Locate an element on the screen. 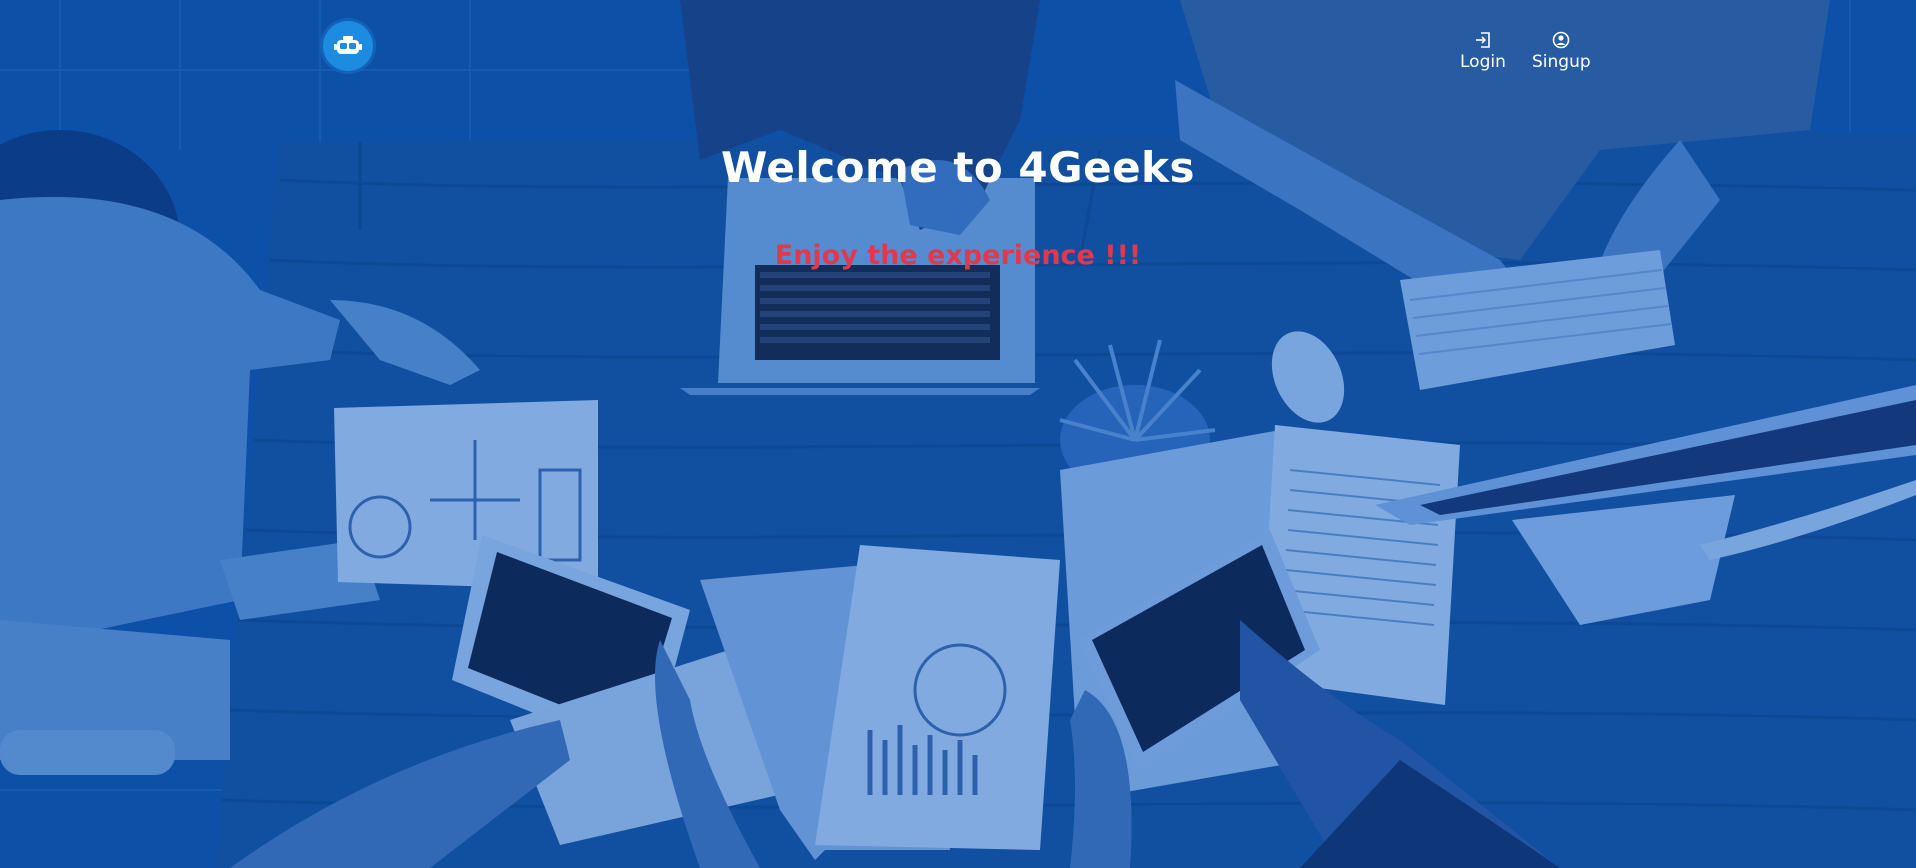  login-icon is located at coordinates (1482, 40).